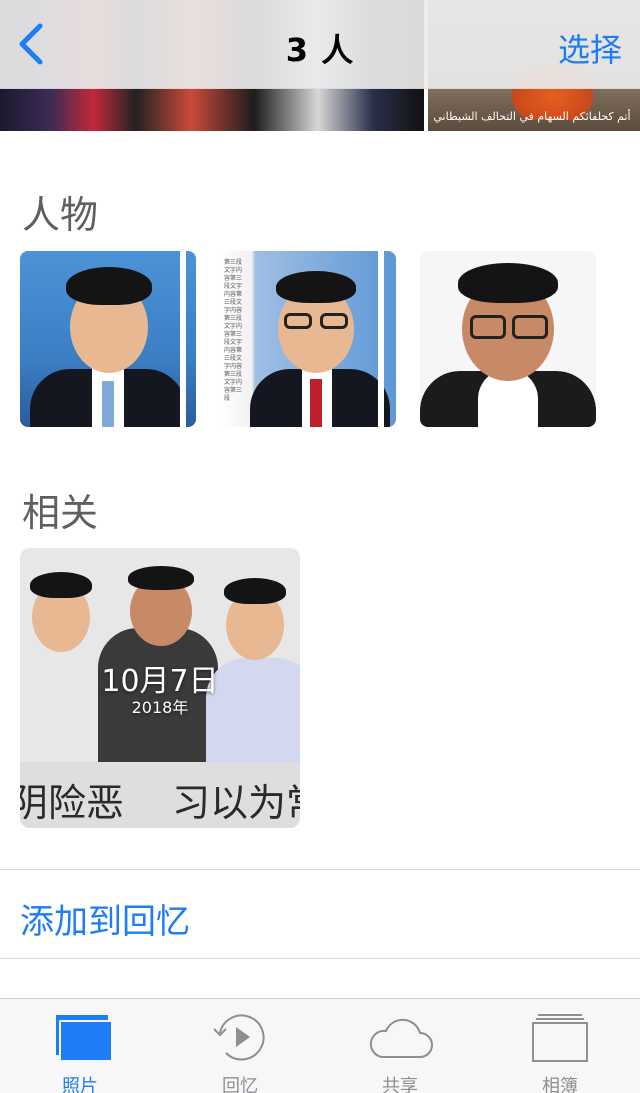 The image size is (640, 1093). I want to click on albums-icon, so click(560, 1038).